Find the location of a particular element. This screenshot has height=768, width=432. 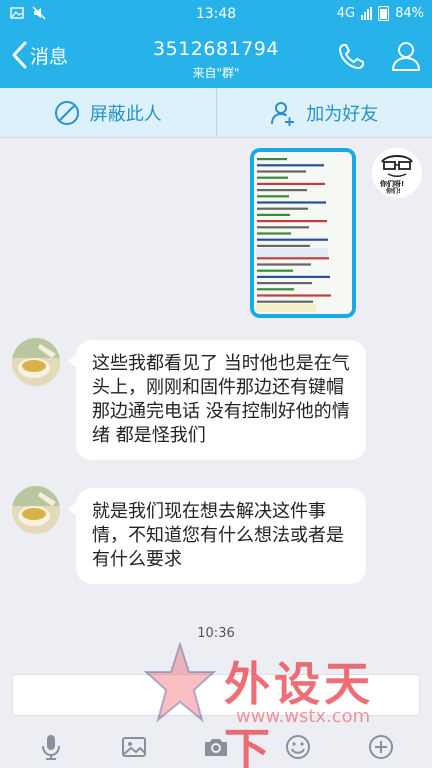

block-icon is located at coordinates (66, 112).